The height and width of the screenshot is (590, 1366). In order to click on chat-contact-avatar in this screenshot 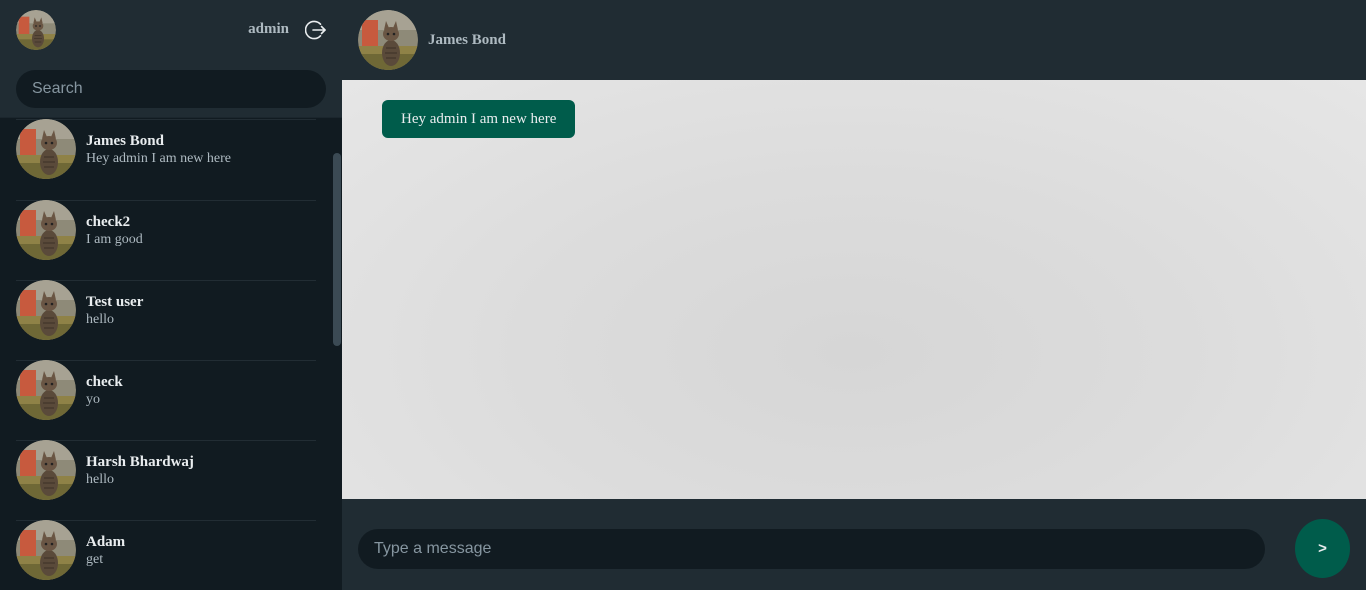, I will do `click(388, 40)`.